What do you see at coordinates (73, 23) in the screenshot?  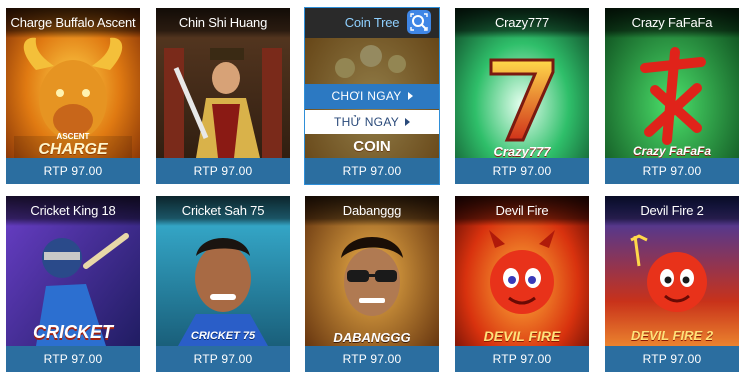 I see `game-title: Charge Buffalo Ascent` at bounding box center [73, 23].